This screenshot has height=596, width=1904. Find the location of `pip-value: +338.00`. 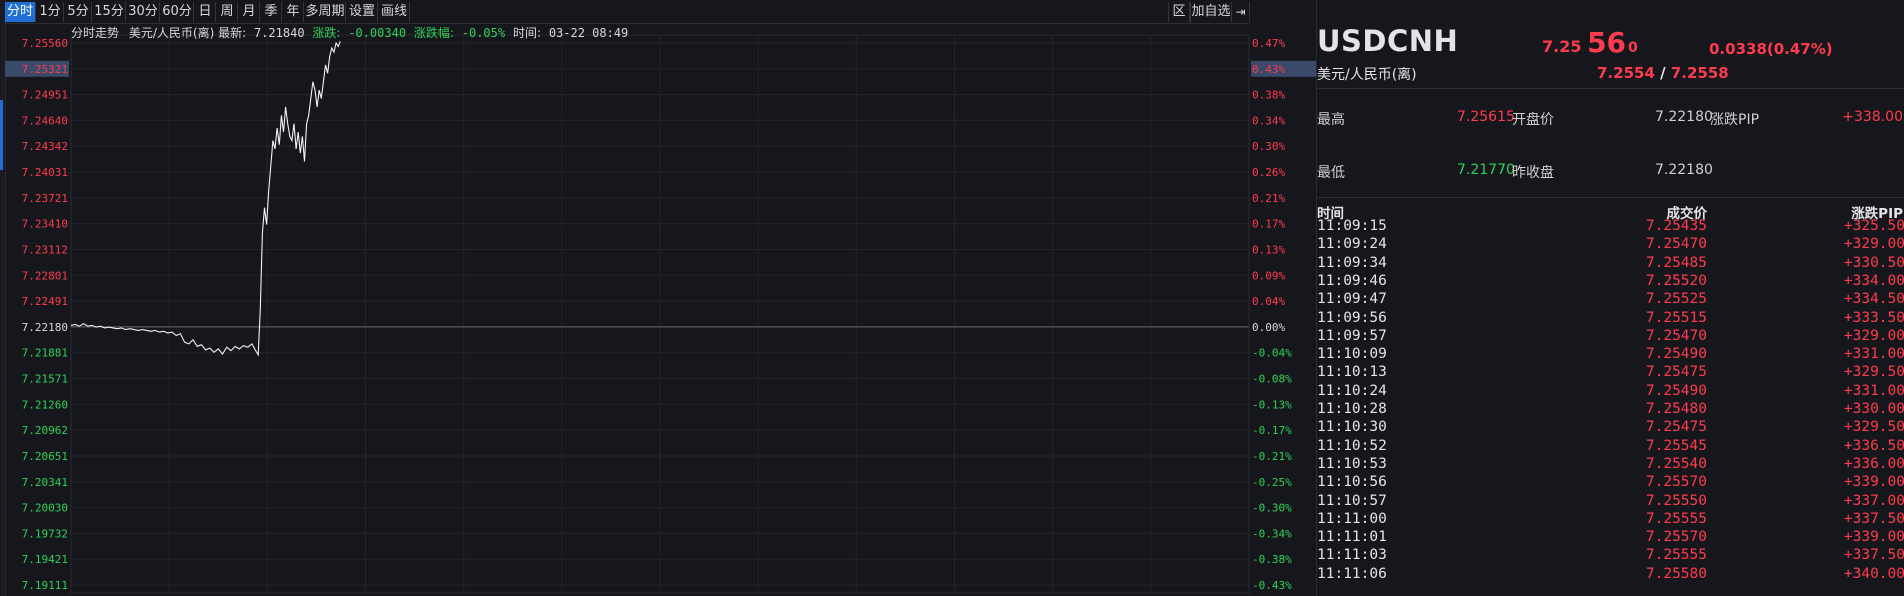

pip-value: +338.00 is located at coordinates (1872, 117).